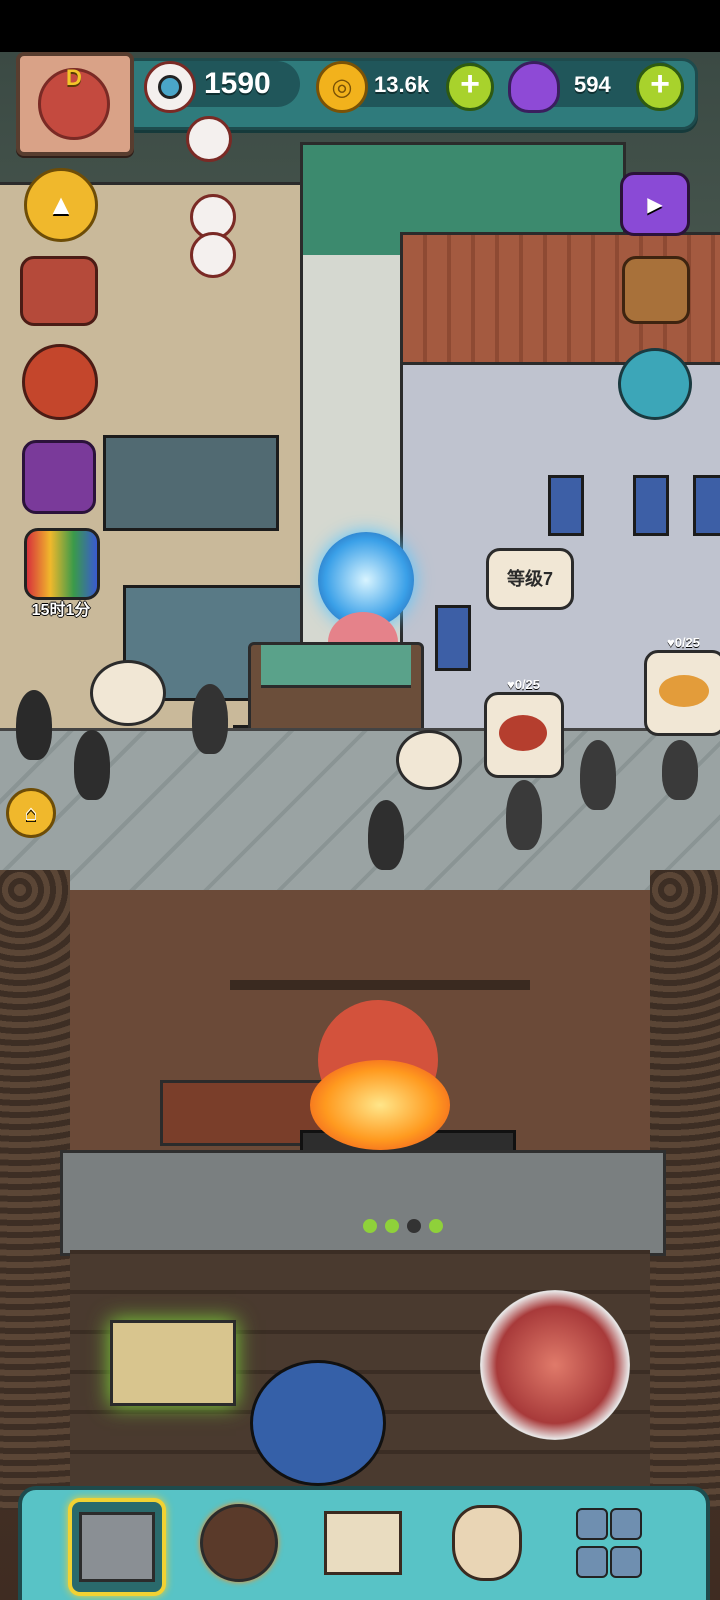 The height and width of the screenshot is (1600, 720). I want to click on potion-counter: 594 +, so click(596, 87).